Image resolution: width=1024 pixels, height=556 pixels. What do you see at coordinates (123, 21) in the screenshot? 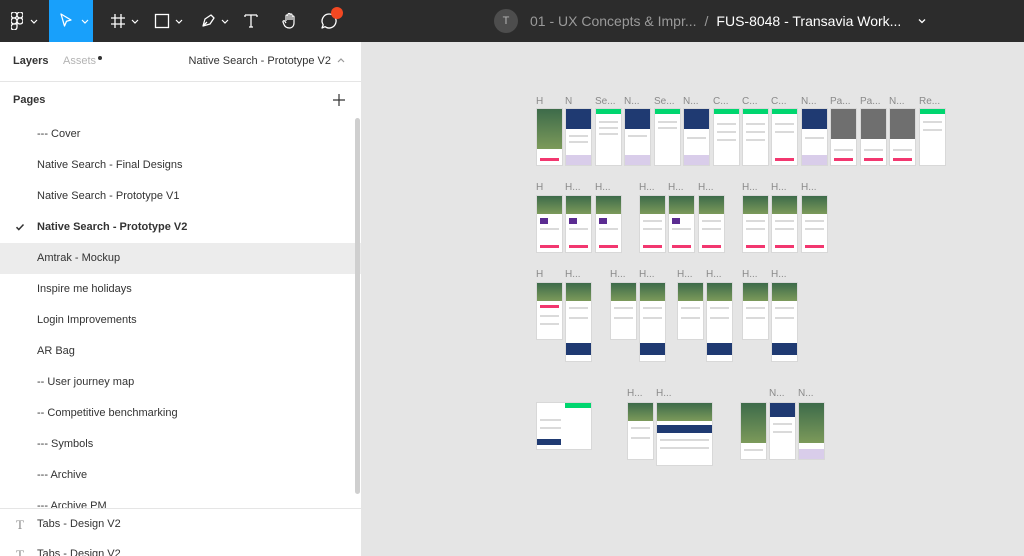
I see `frame-tool-button` at bounding box center [123, 21].